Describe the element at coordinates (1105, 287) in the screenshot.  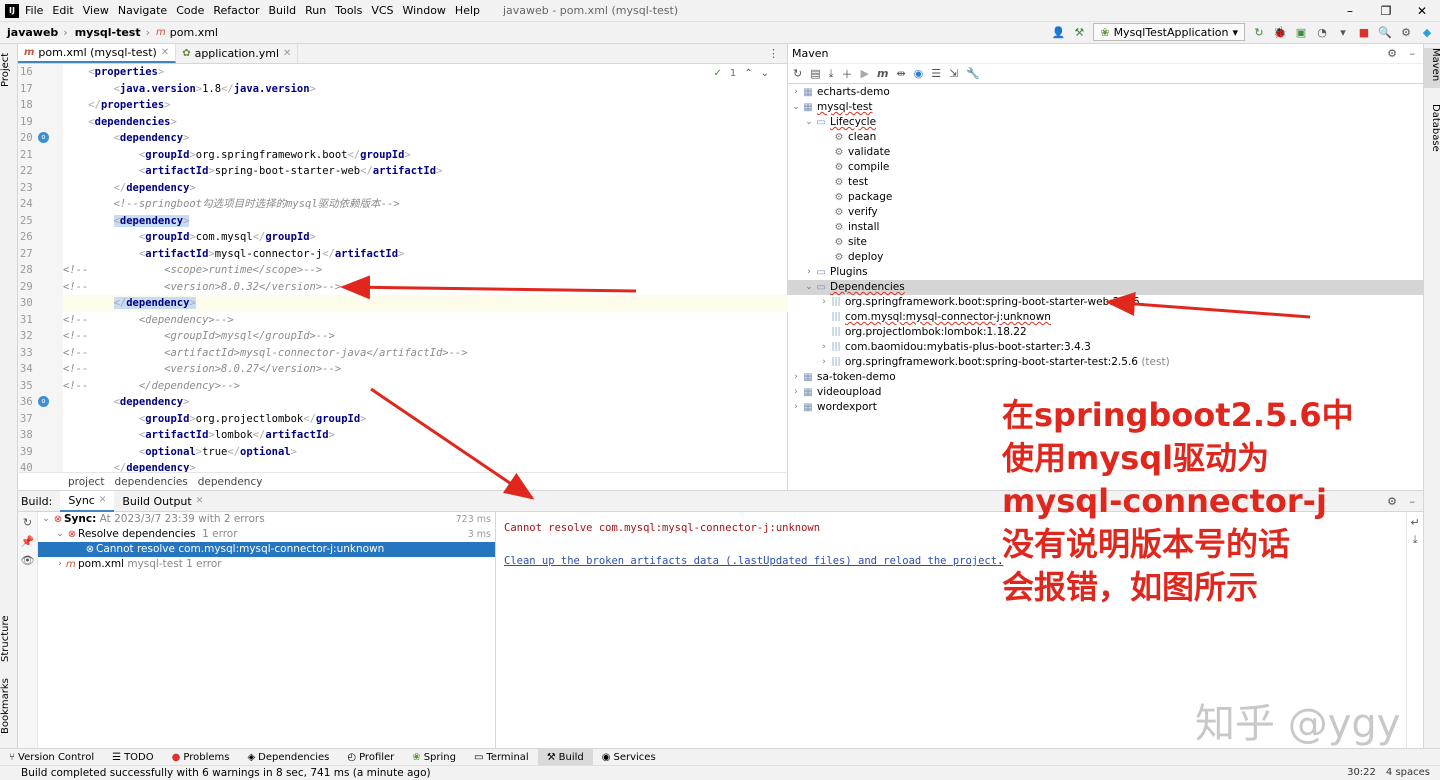
I see `tree-dependencies: ⌄ ▭ Dependencies` at that location.